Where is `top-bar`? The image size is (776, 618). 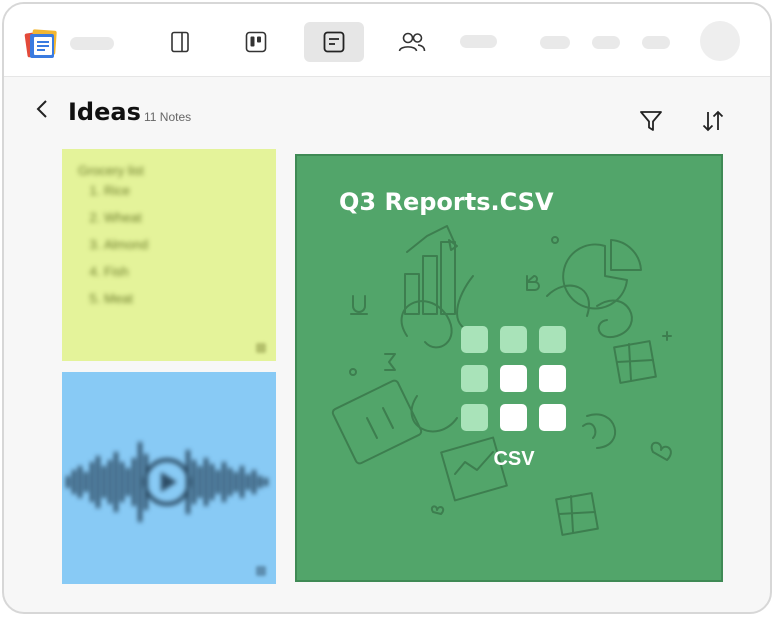 top-bar is located at coordinates (387, 40).